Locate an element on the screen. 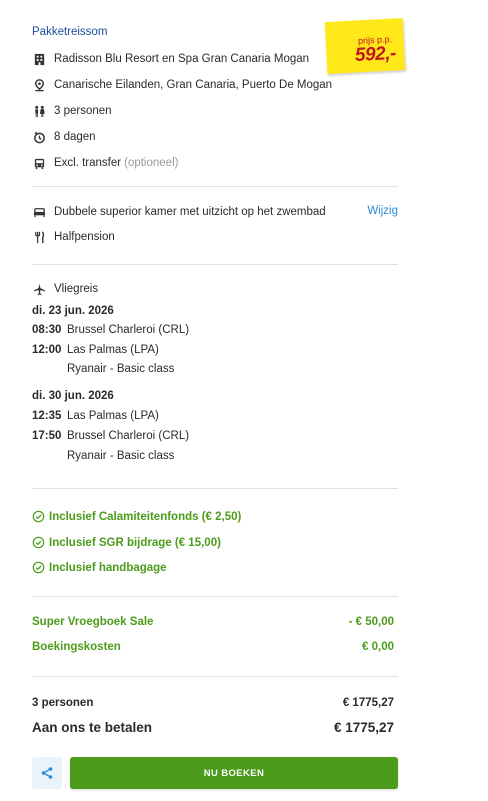 The width and height of the screenshot is (488, 801). outbound-departure: 08:30 Brussel Charleroi (CRL) is located at coordinates (110, 330).